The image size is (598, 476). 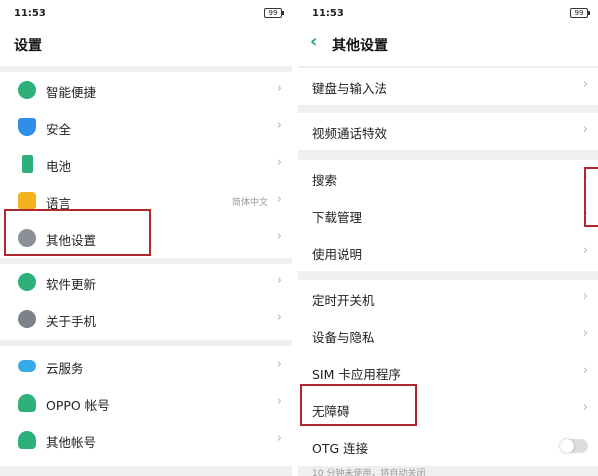 I want to click on settings-item-label: 安全, so click(x=59, y=129).